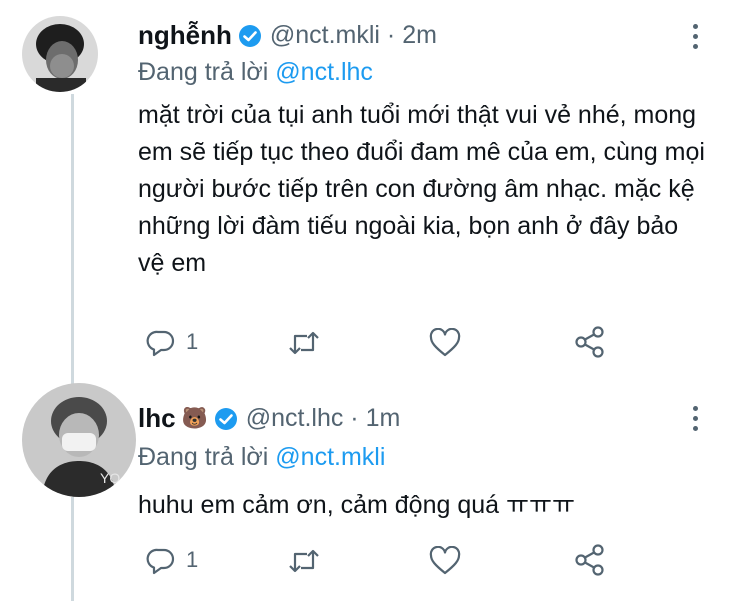  Describe the element at coordinates (323, 418) in the screenshot. I see `handle-and-time: @nct.lhc · 1m` at that location.